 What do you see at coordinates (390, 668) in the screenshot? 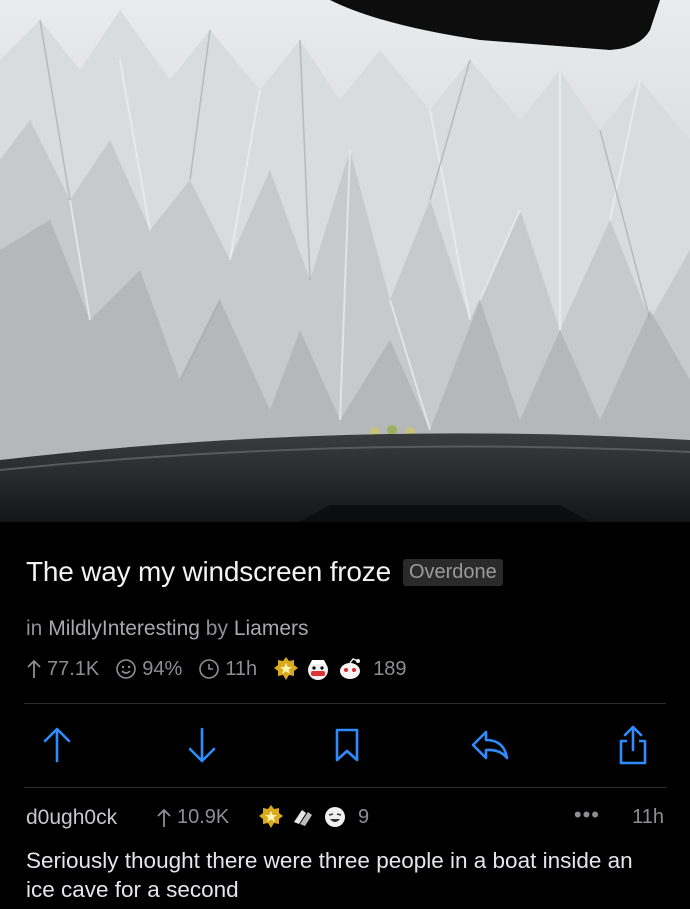
I see `award-count: 189` at bounding box center [390, 668].